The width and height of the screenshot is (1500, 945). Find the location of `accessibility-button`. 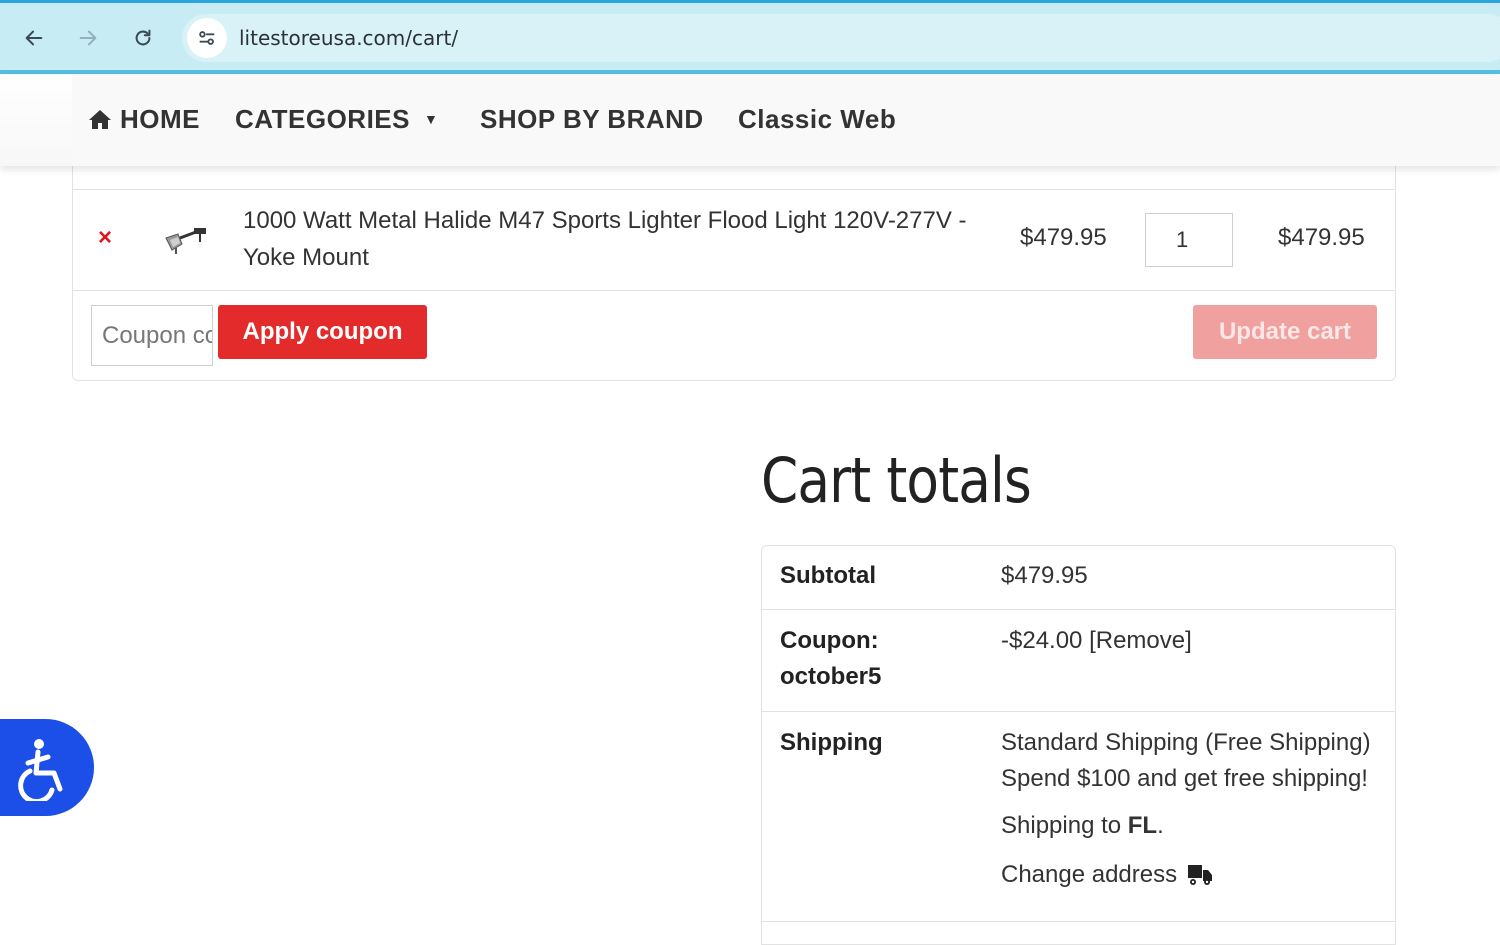

accessibility-button is located at coordinates (47, 767).